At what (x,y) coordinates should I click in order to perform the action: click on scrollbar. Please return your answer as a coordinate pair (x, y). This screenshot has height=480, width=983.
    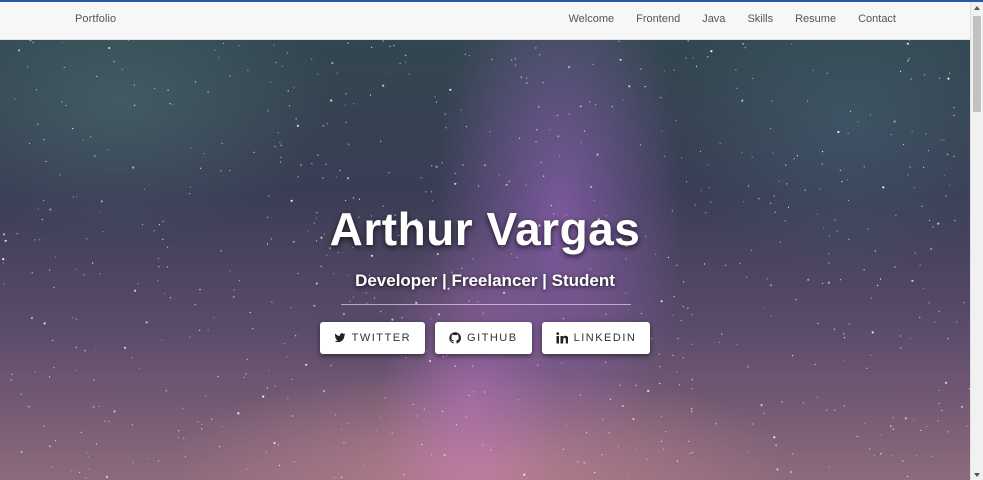
    Looking at the image, I should click on (976, 241).